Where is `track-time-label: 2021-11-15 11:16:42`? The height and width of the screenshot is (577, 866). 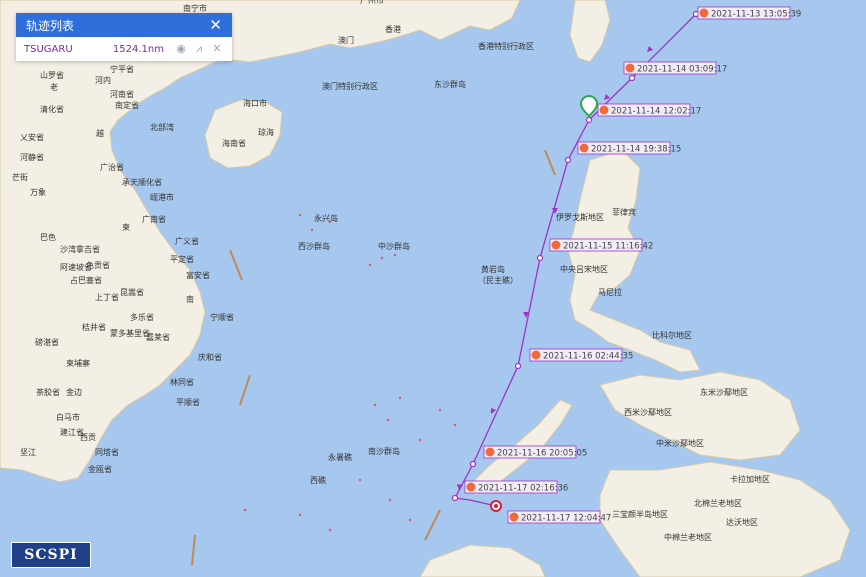
track-time-label: 2021-11-15 11:16:42 is located at coordinates (601, 245).